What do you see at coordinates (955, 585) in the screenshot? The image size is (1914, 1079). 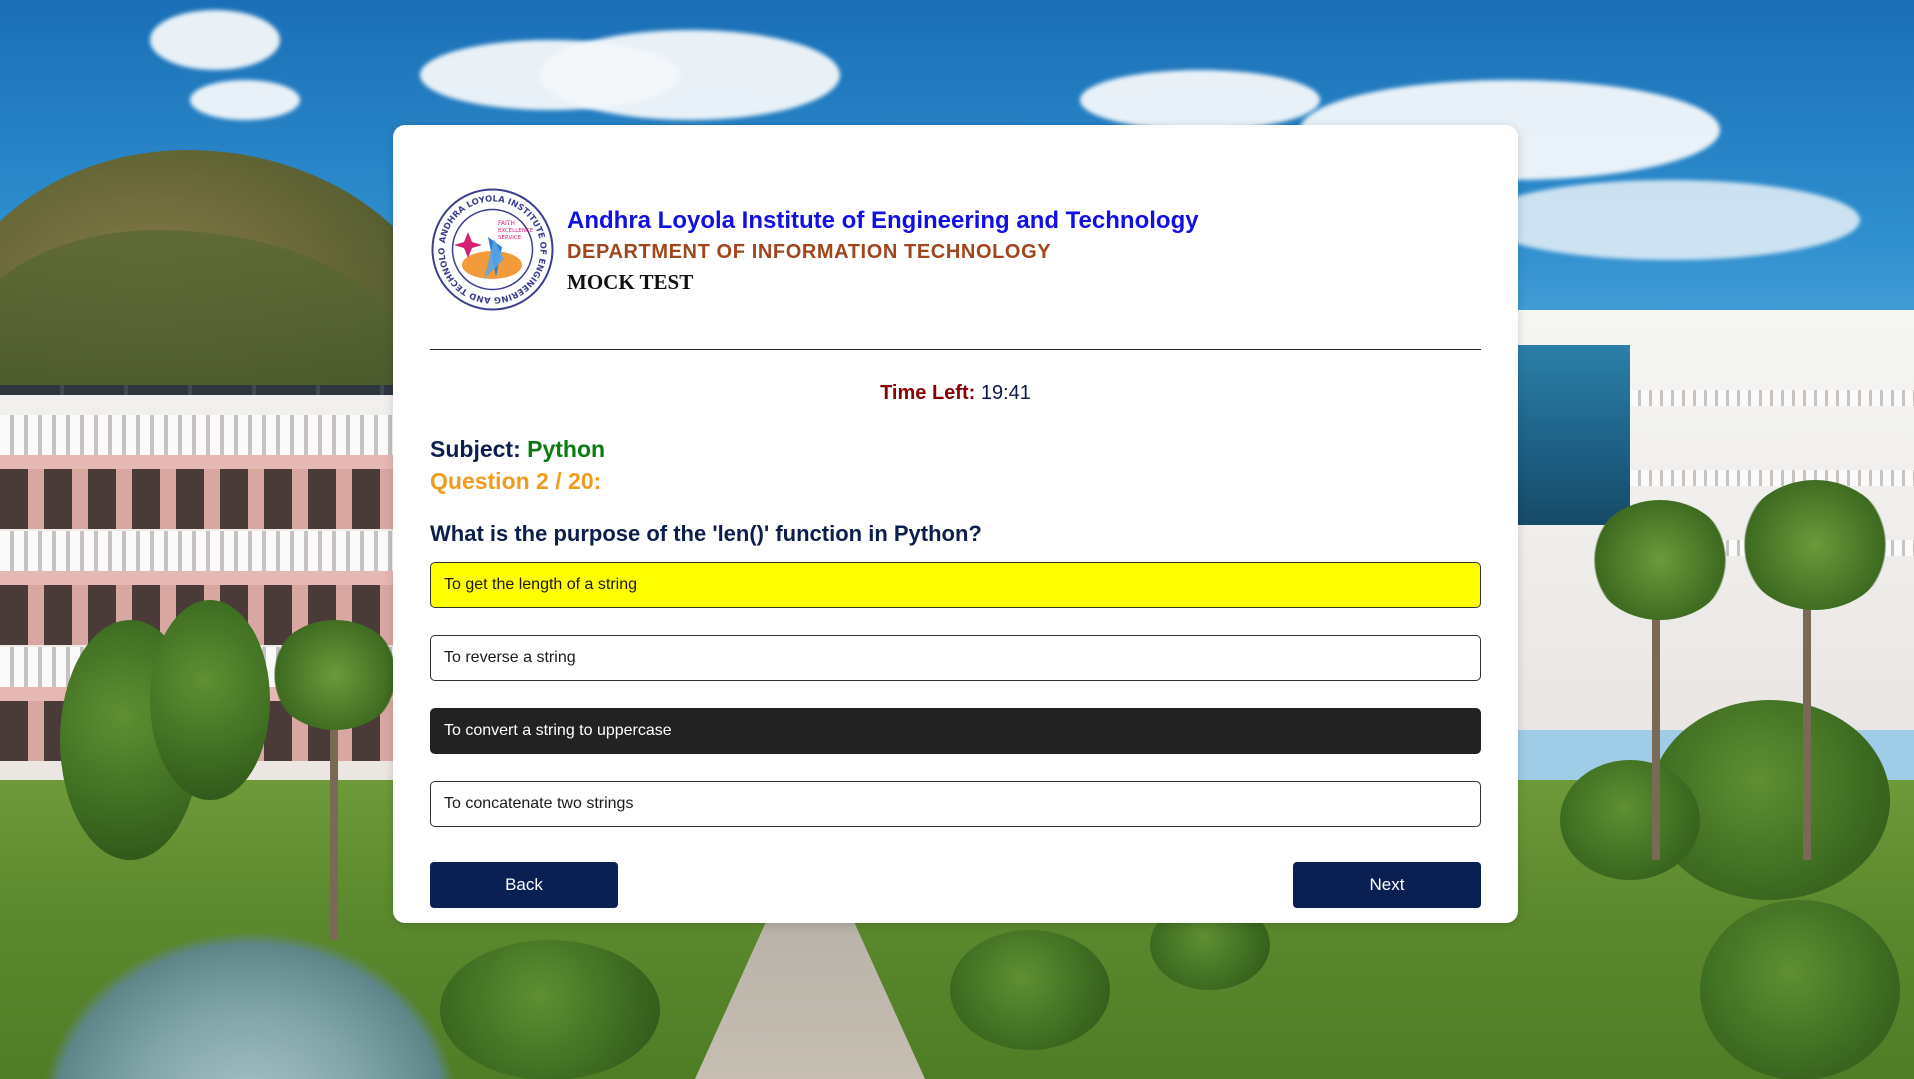 I see `answer-option-selected: To get the length of a string` at bounding box center [955, 585].